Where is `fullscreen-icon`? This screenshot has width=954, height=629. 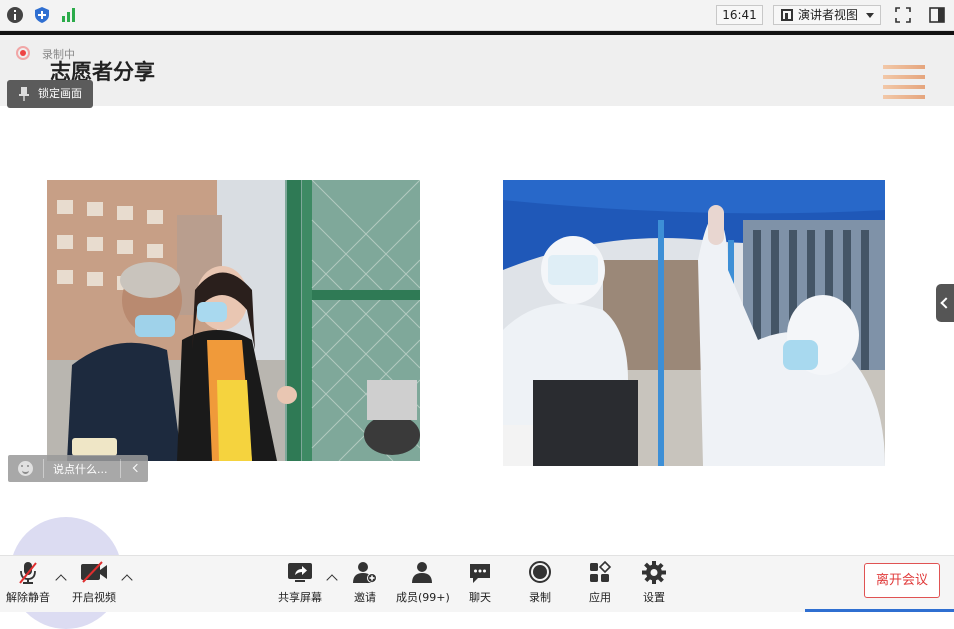 fullscreen-icon is located at coordinates (903, 15).